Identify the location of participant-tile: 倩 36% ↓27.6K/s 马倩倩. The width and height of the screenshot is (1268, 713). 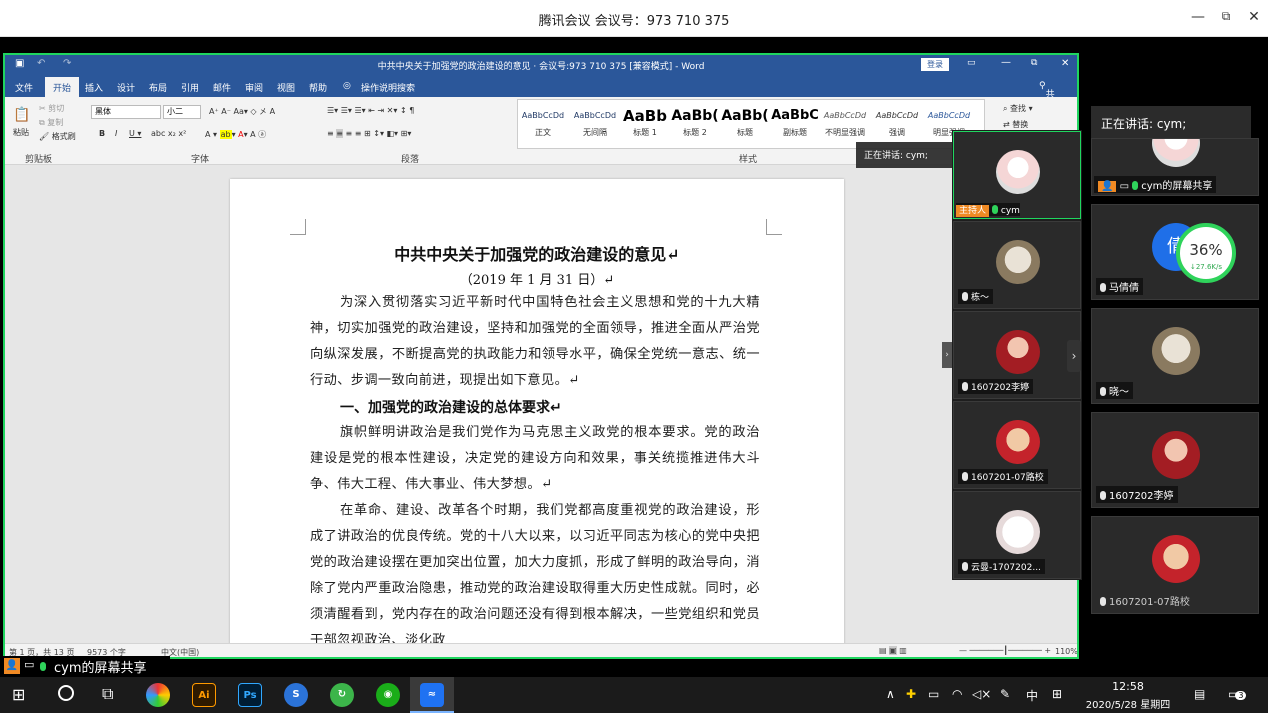
(1175, 252).